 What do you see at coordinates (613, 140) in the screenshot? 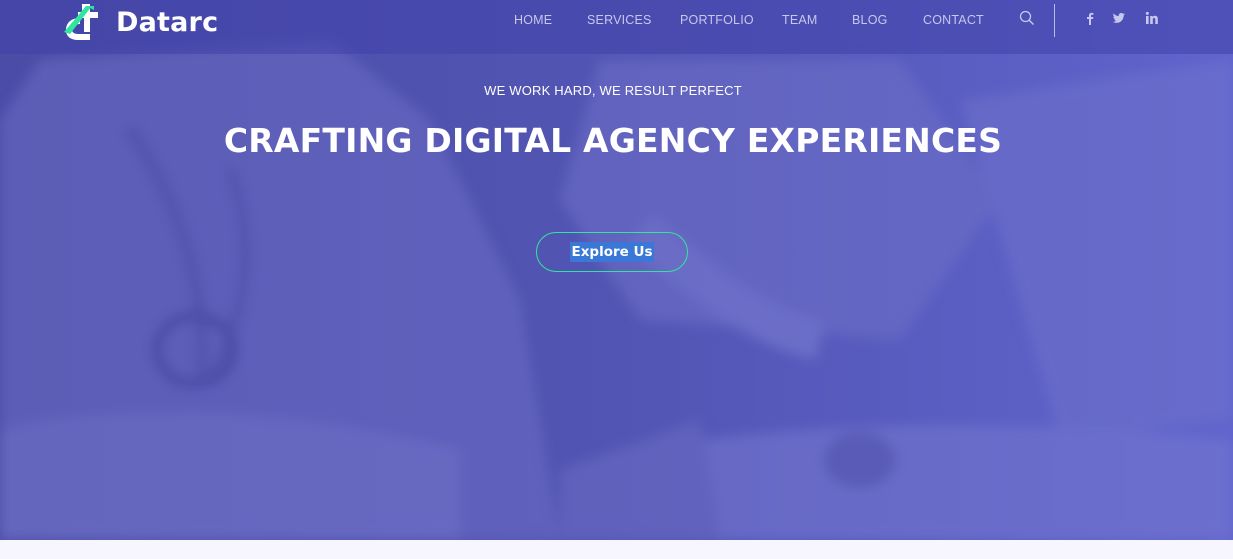
I see `hero-headline: CRAFTING DIGITAL AGENCY EXPERIENCES` at bounding box center [613, 140].